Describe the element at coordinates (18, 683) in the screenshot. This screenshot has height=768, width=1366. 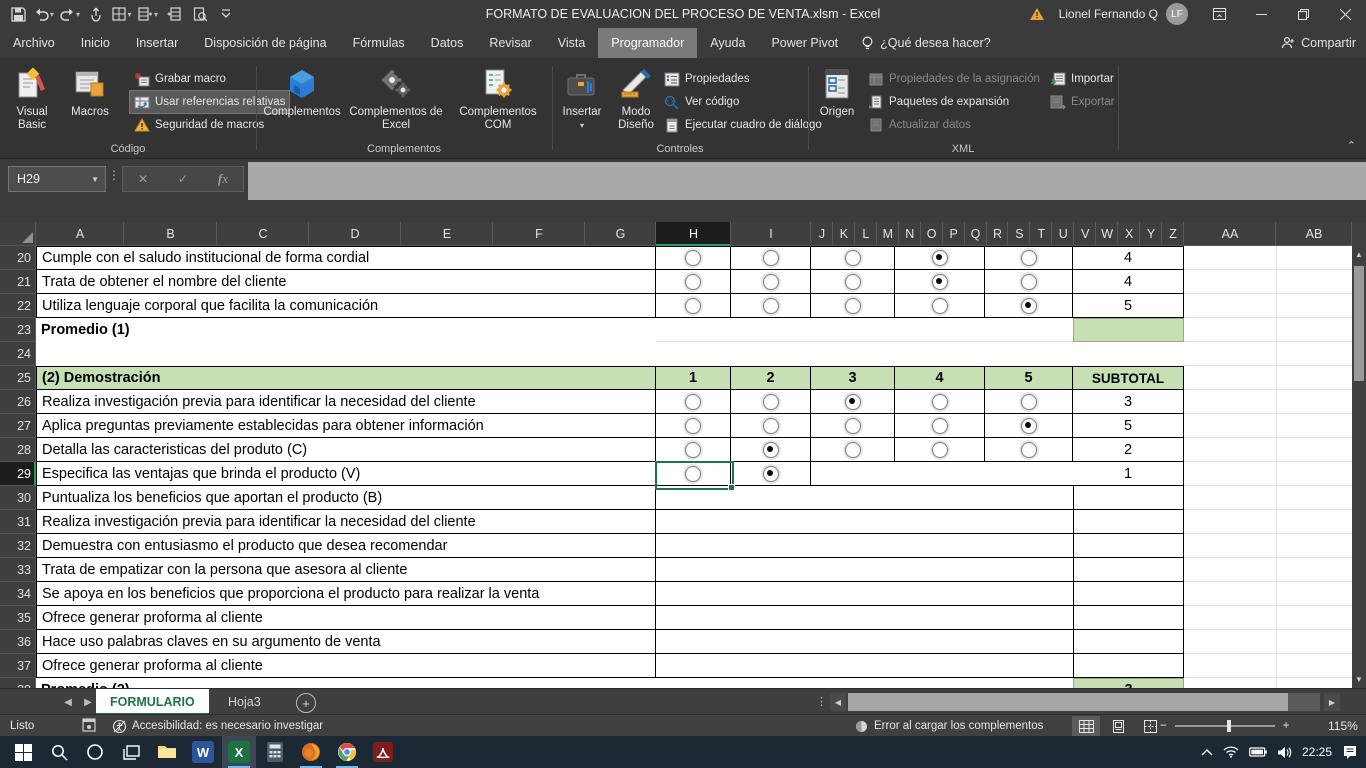
I see `row-header-38: 38` at that location.